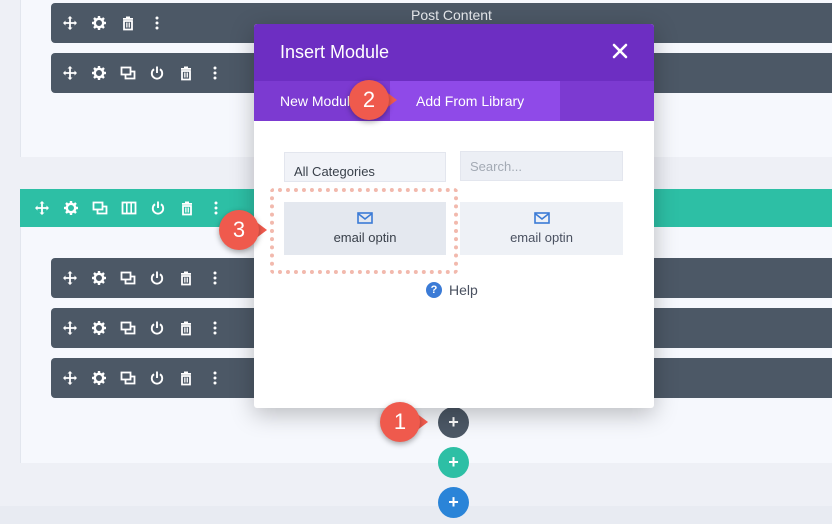  I want to click on modal-tabs: New Module Add From Library, so click(454, 101).